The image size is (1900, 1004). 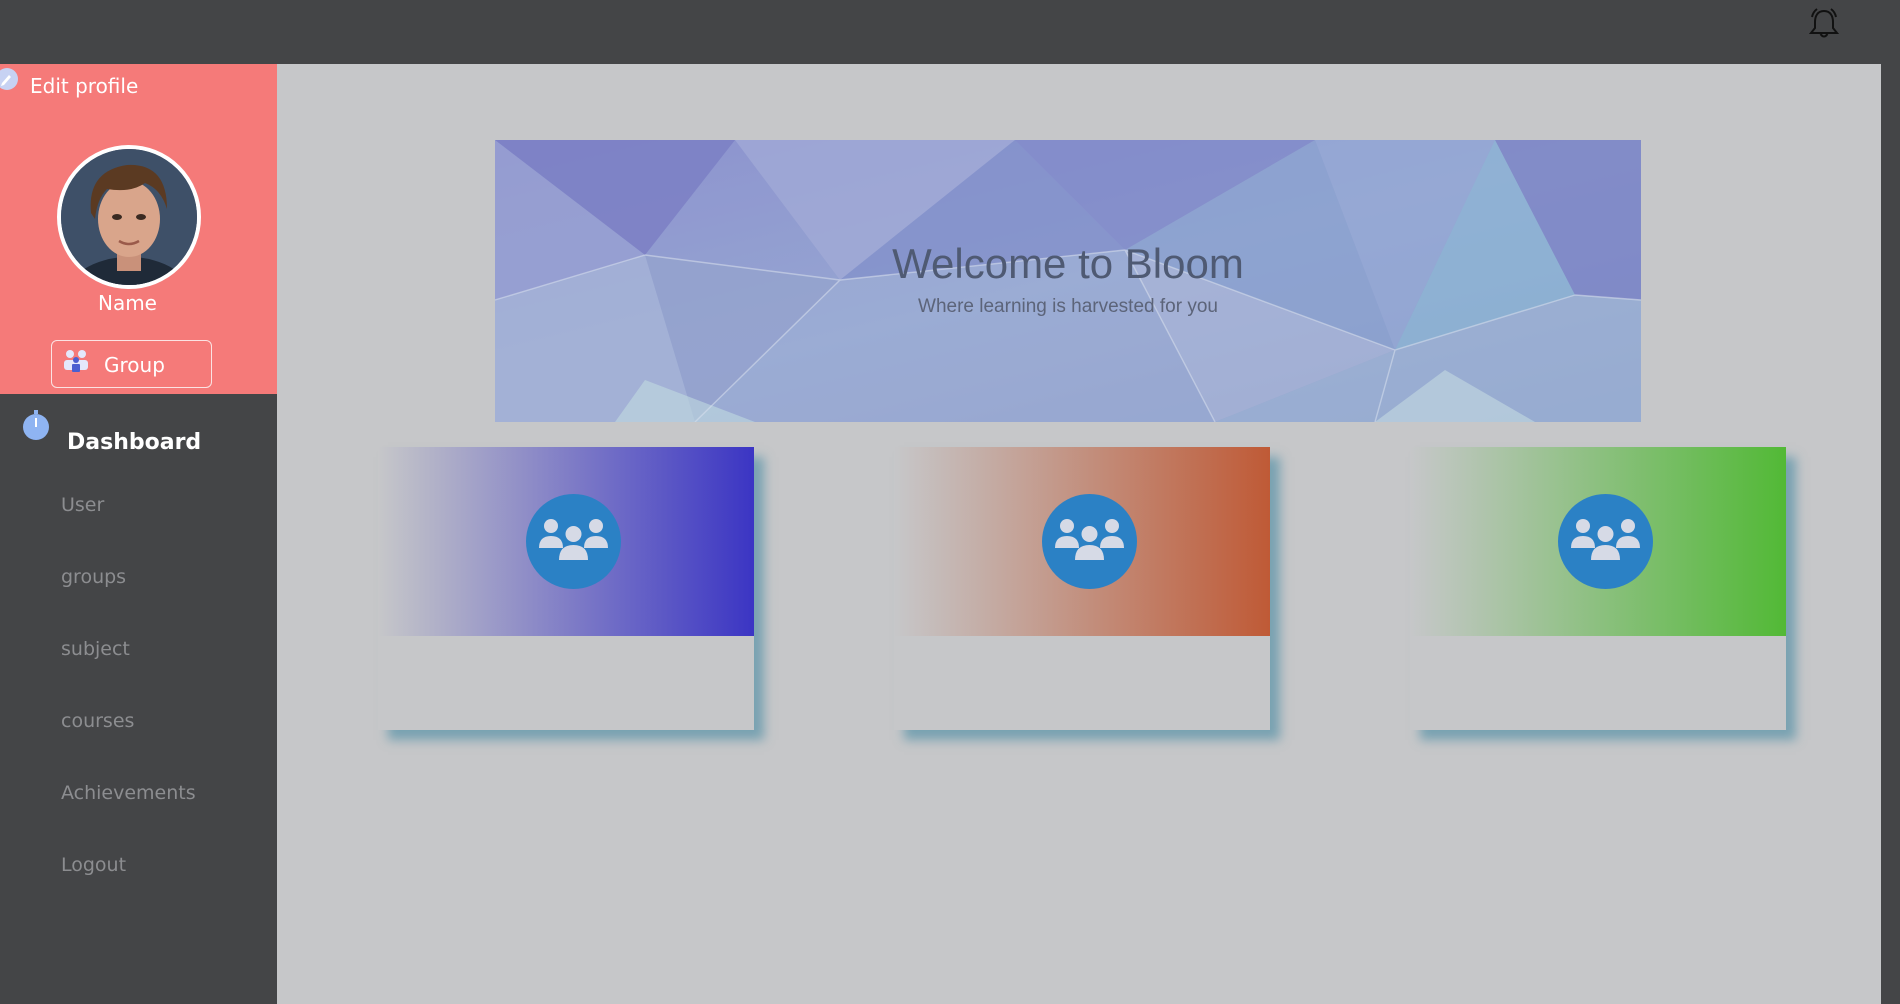 I want to click on group-button-label: Group, so click(x=134, y=365).